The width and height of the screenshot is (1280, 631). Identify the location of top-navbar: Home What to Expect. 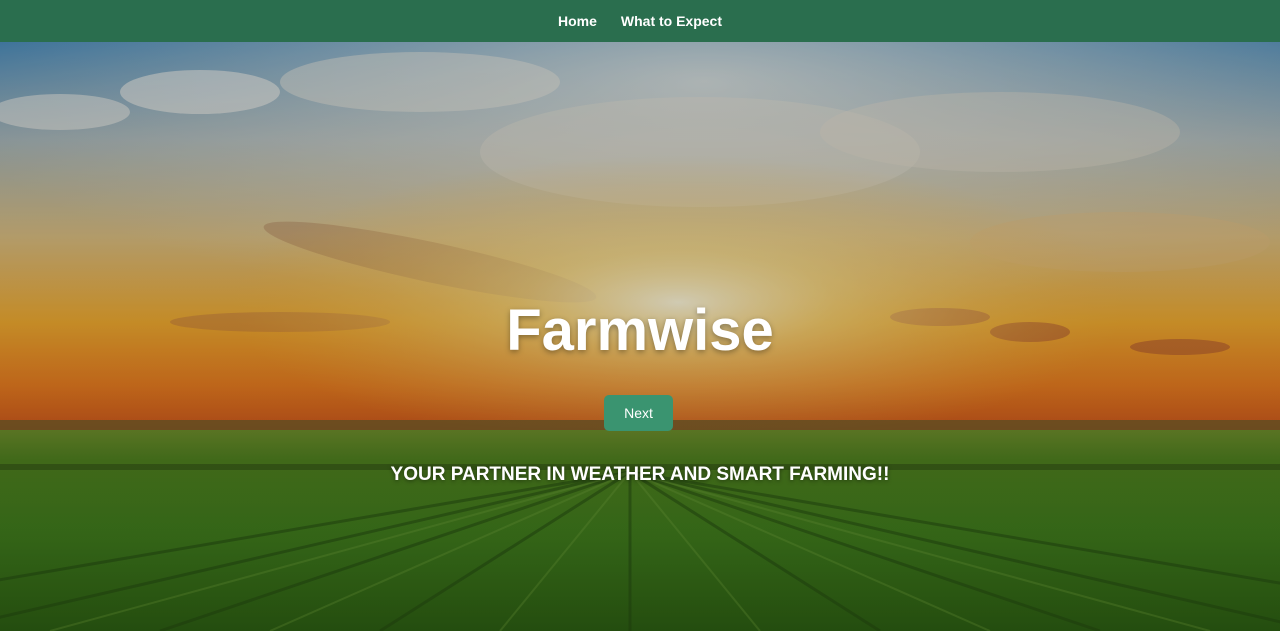
(640, 21).